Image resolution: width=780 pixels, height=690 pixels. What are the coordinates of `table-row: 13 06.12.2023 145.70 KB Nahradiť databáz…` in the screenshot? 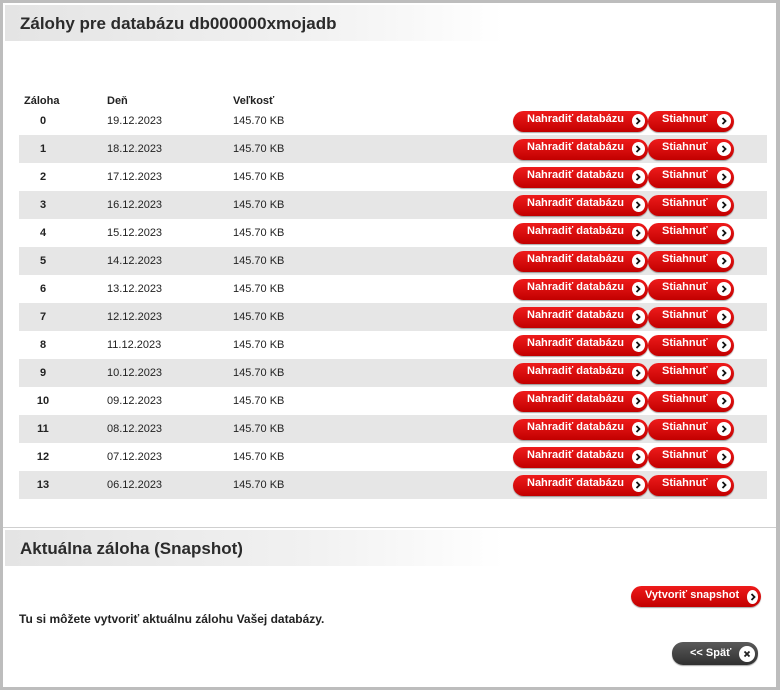 It's located at (393, 485).